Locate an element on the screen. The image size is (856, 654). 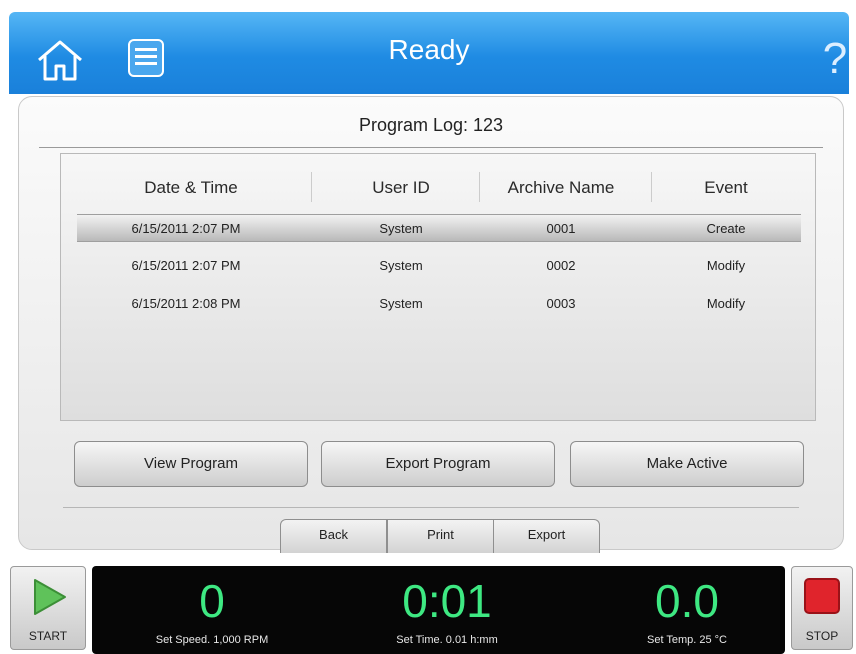
set-time-label: Set Time. 0.01 h:mm is located at coordinates (447, 640).